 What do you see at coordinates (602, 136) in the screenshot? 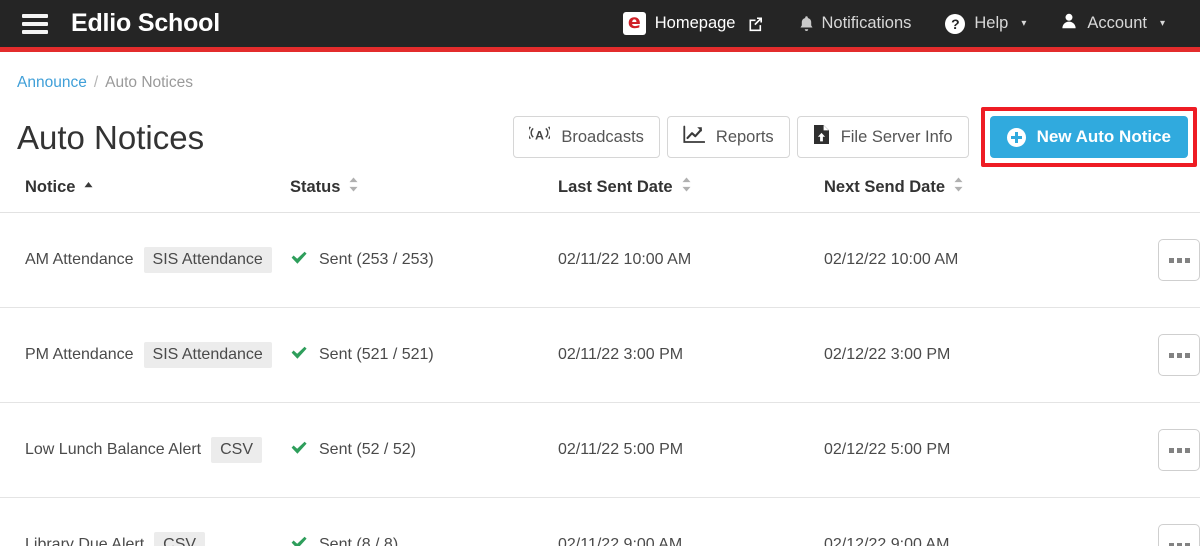
I see `broadcasts-label: Broadcasts` at bounding box center [602, 136].